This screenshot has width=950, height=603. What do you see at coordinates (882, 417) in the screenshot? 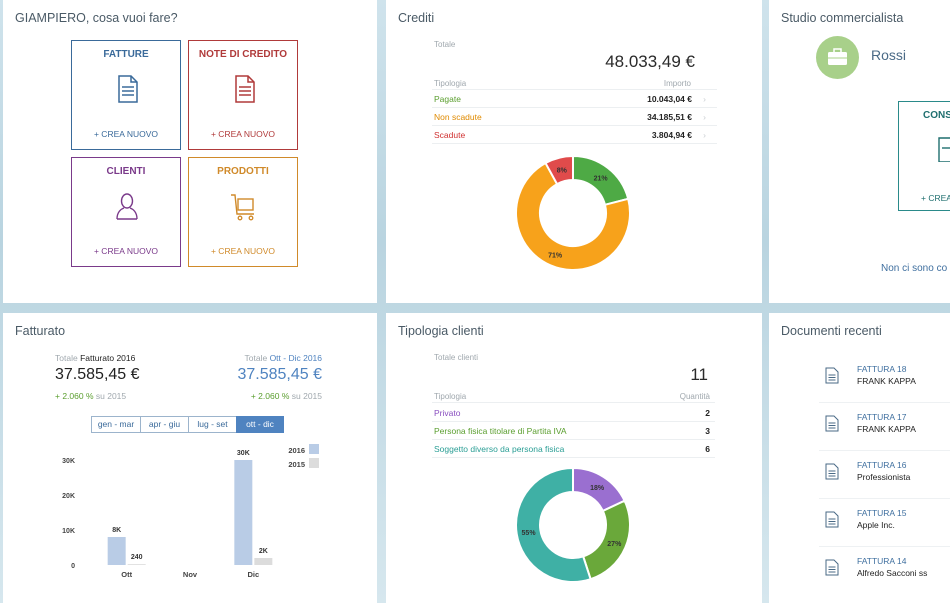
I see `document-title: FATTURA 17` at bounding box center [882, 417].